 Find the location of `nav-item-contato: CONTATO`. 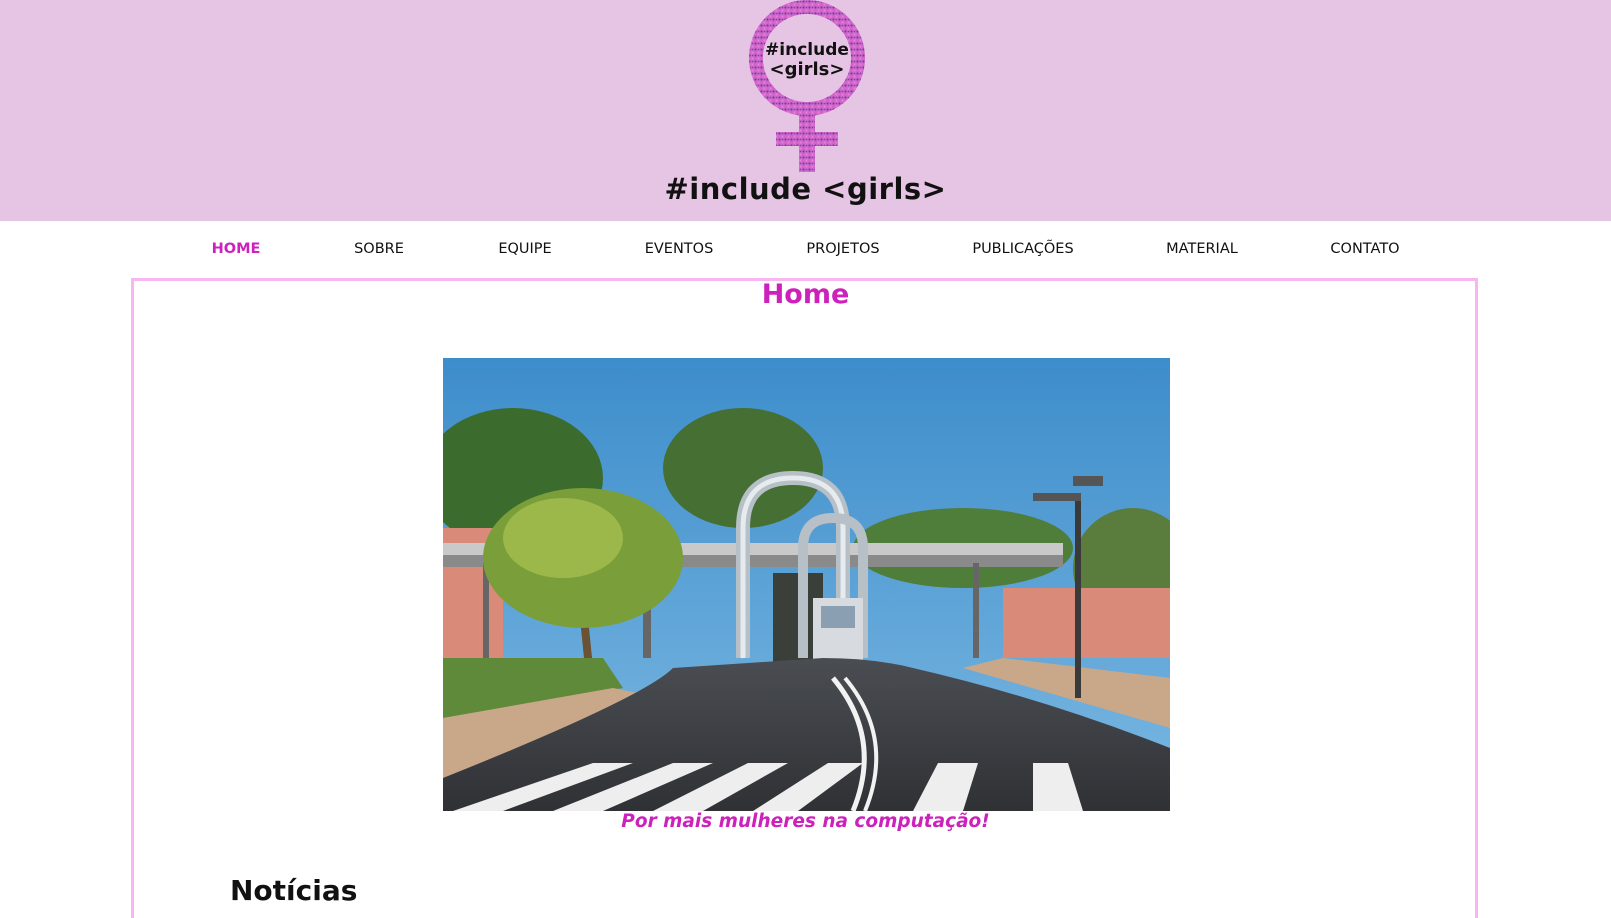

nav-item-contato: CONTATO is located at coordinates (1364, 249).